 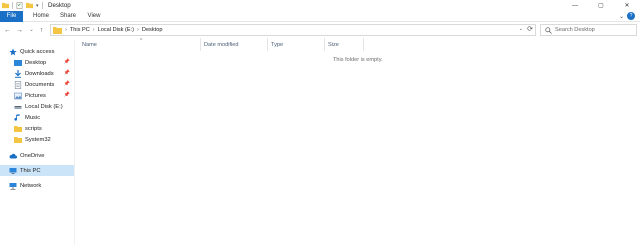 What do you see at coordinates (17, 117) in the screenshot?
I see `music-icon` at bounding box center [17, 117].